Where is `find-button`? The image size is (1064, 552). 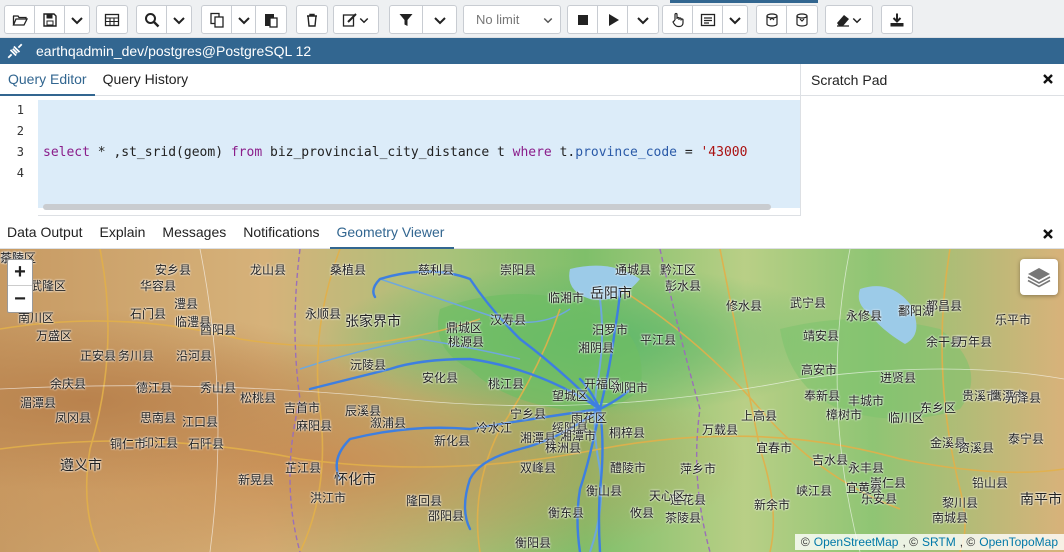
find-button is located at coordinates (152, 19).